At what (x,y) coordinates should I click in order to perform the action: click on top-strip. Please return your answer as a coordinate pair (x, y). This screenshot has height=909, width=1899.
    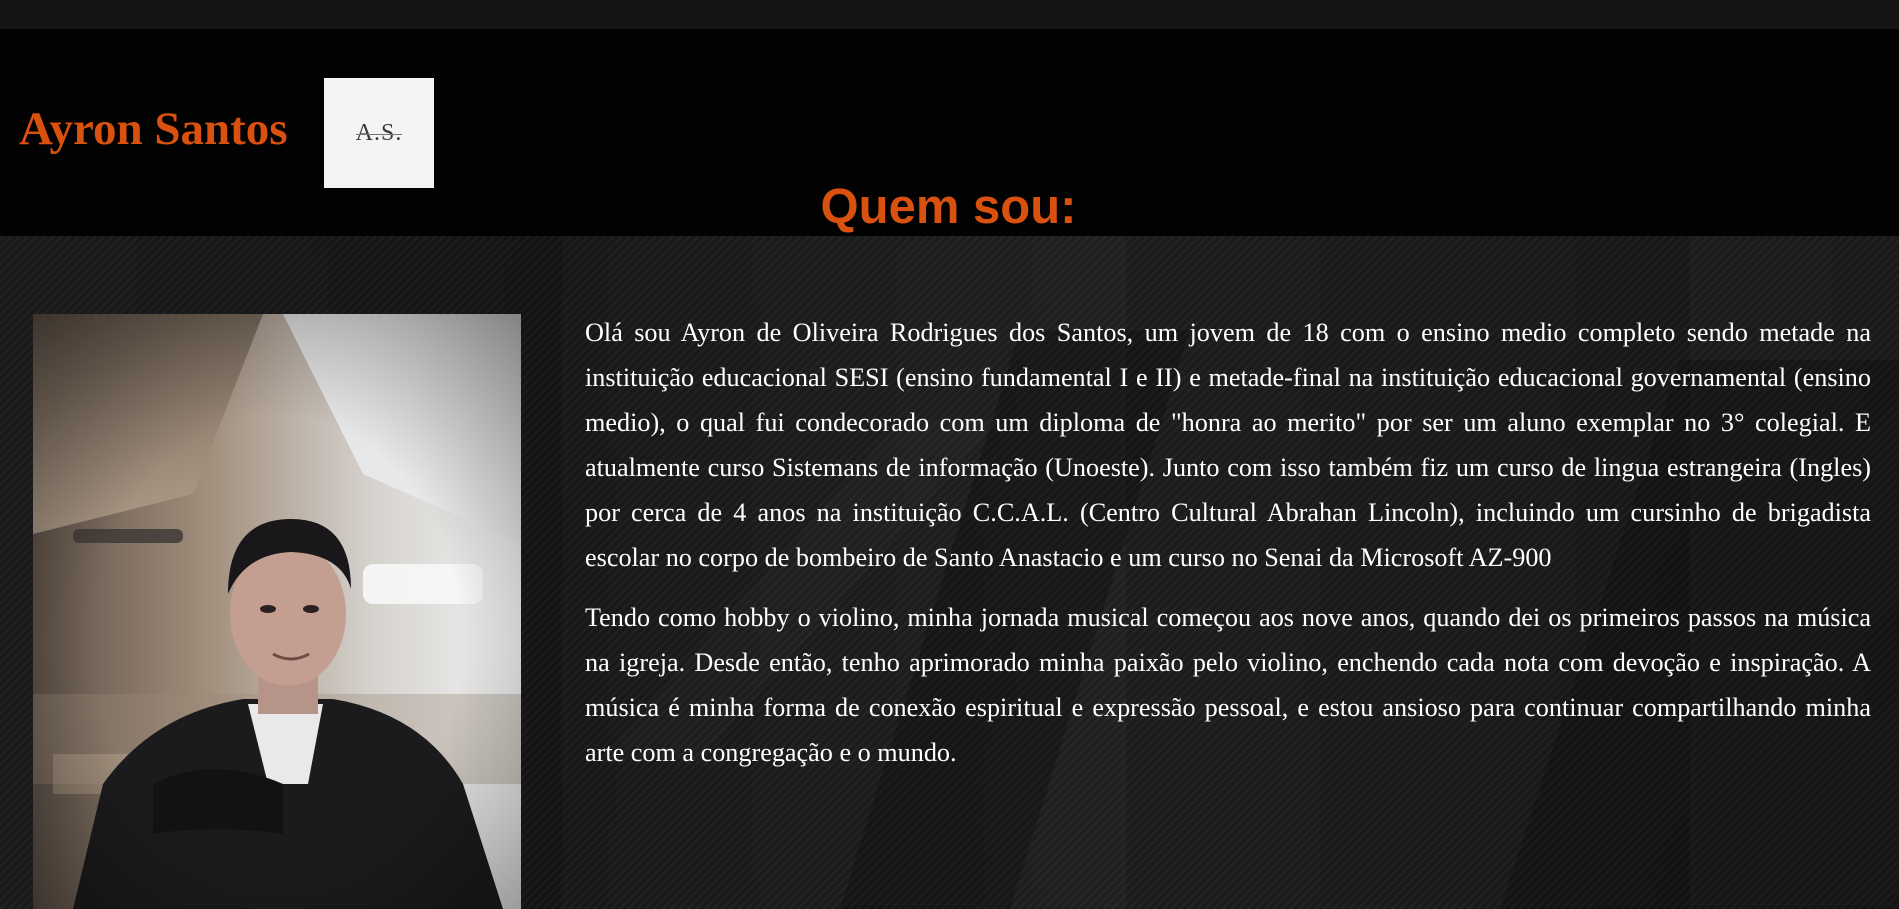
    Looking at the image, I should click on (949, 14).